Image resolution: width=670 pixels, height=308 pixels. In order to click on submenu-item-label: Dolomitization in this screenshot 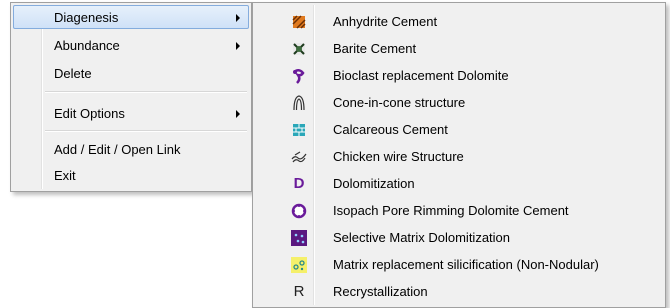, I will do `click(374, 183)`.